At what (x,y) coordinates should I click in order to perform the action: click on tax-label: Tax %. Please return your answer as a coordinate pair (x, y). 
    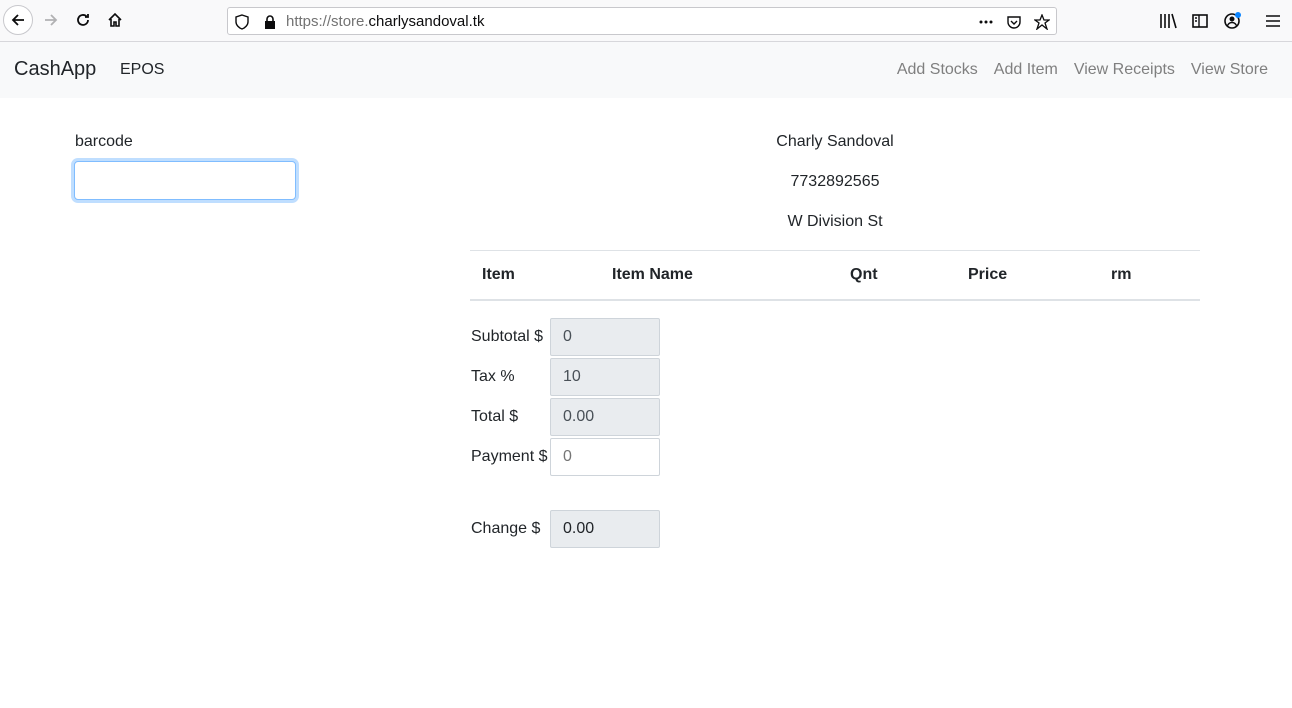
    Looking at the image, I should click on (493, 376).